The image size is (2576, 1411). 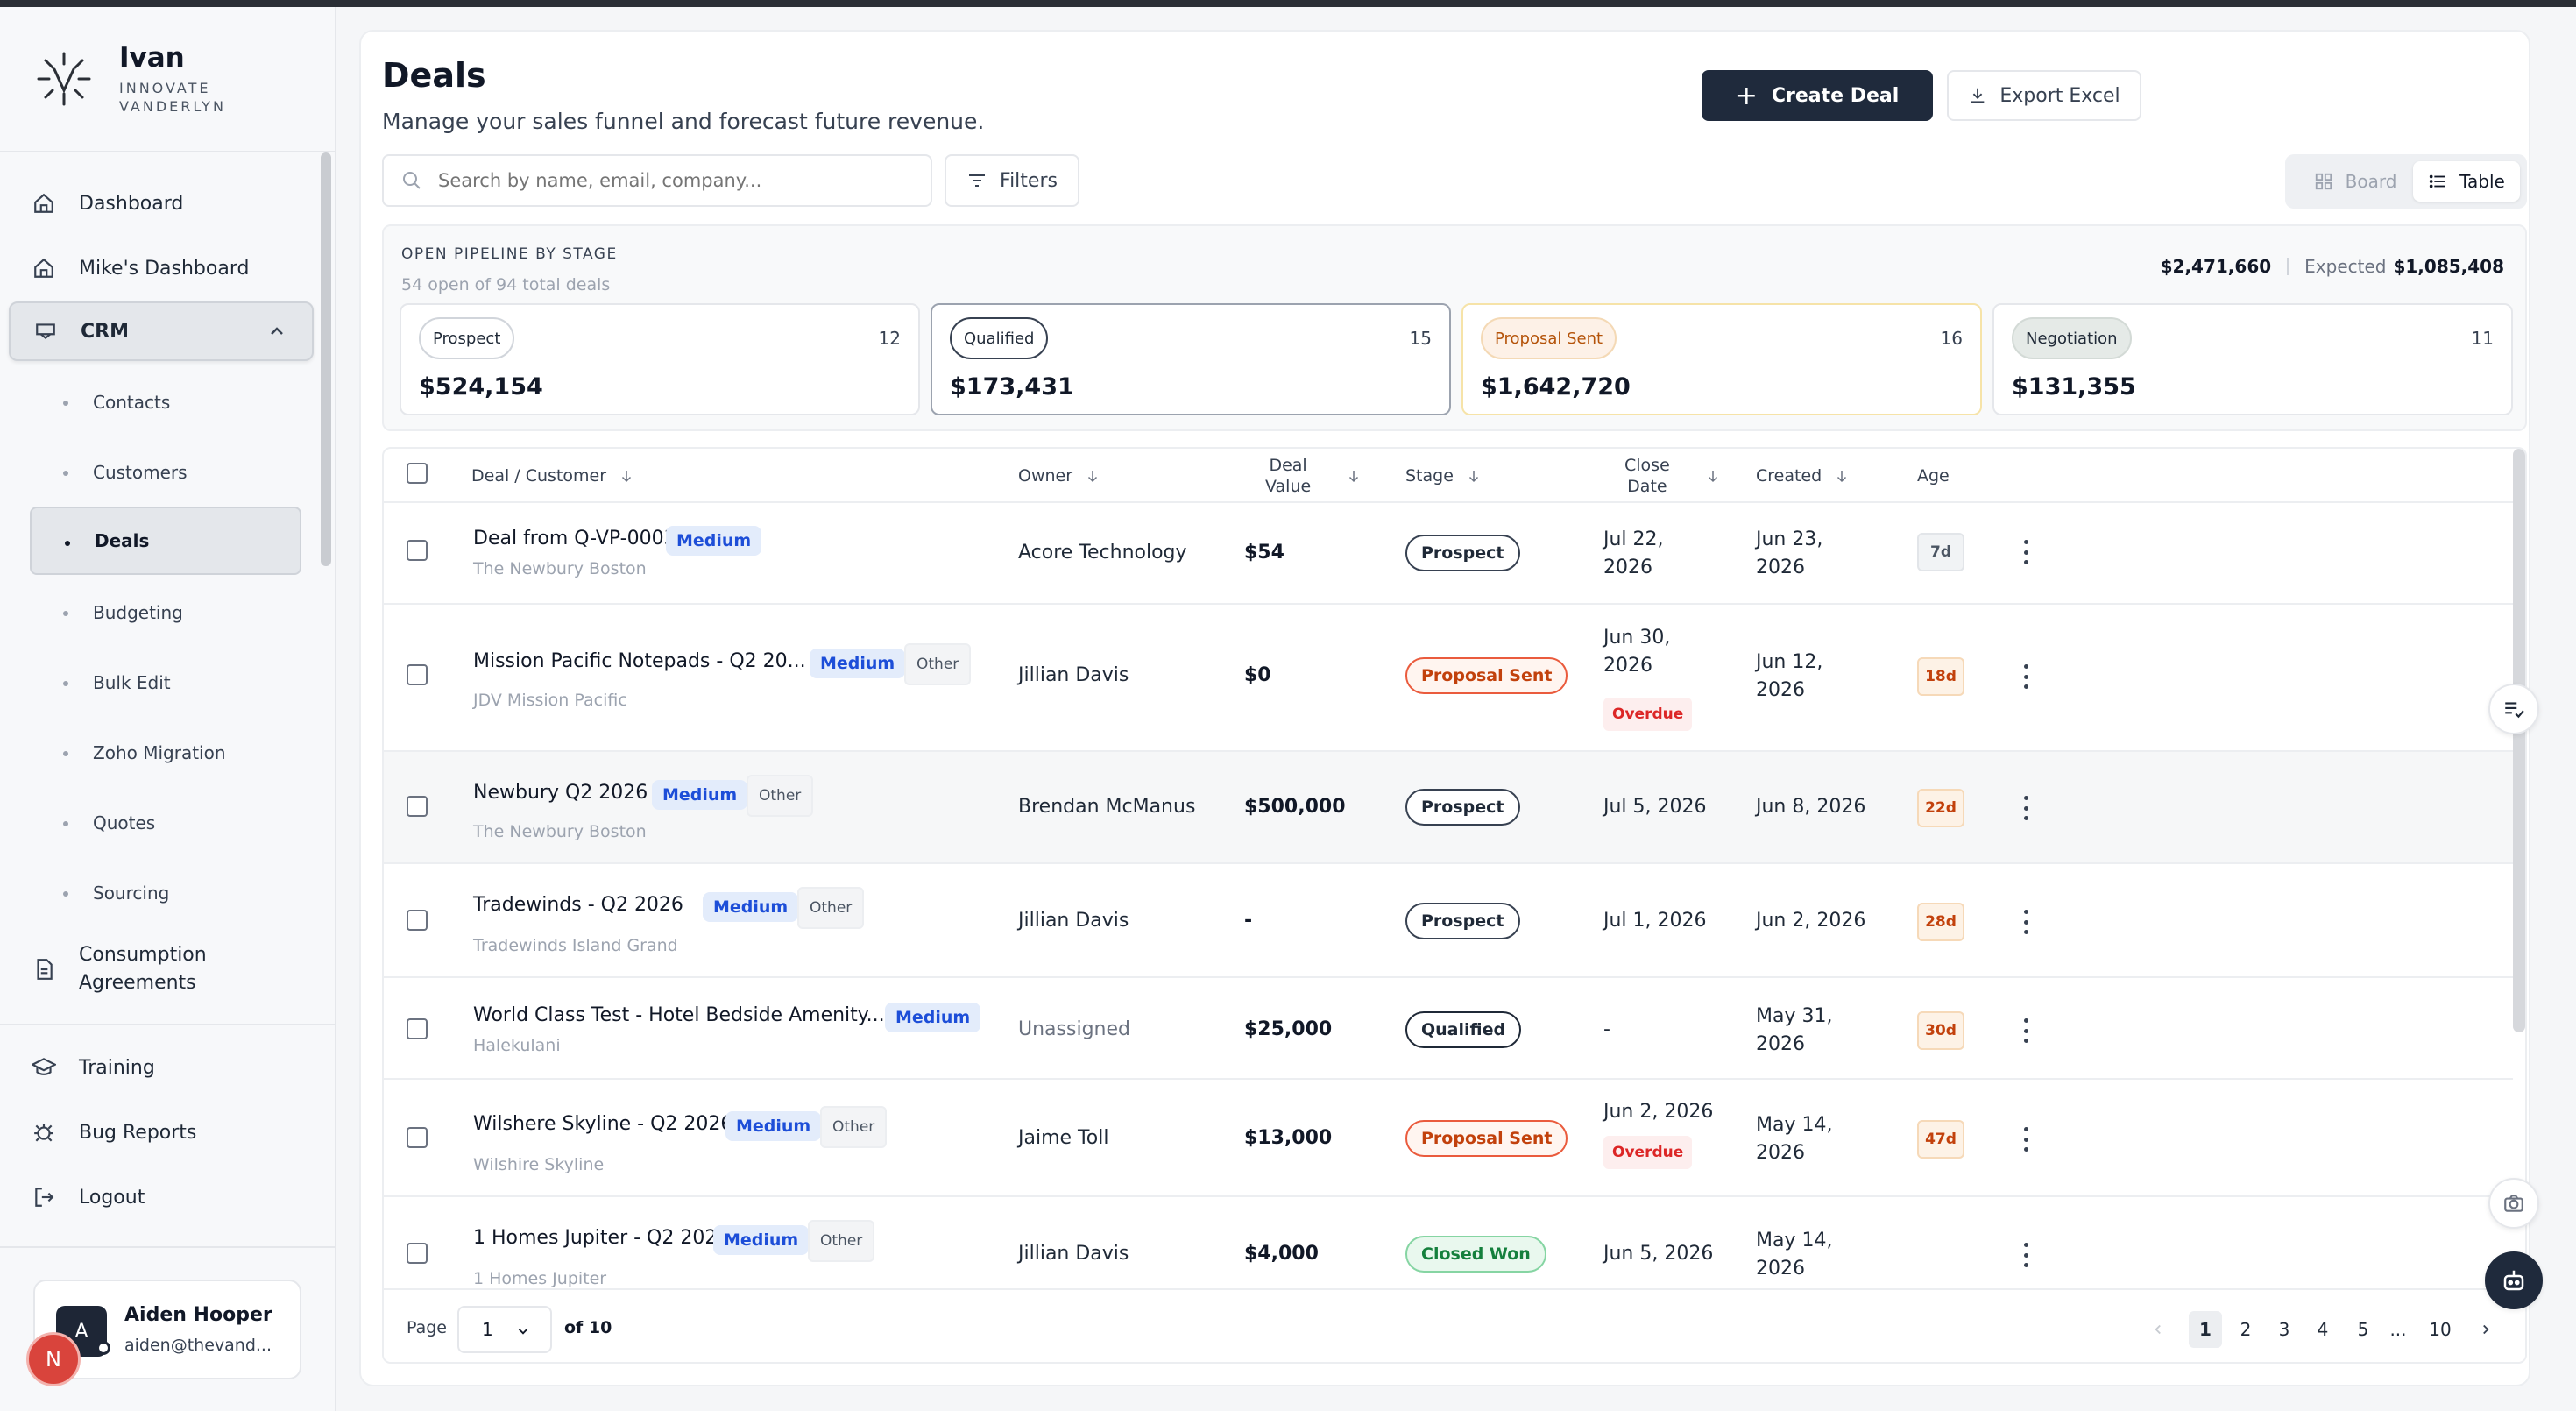 I want to click on stage-card-proposal-sent: Proposal Sent 16 $1,642,720, so click(x=1721, y=359).